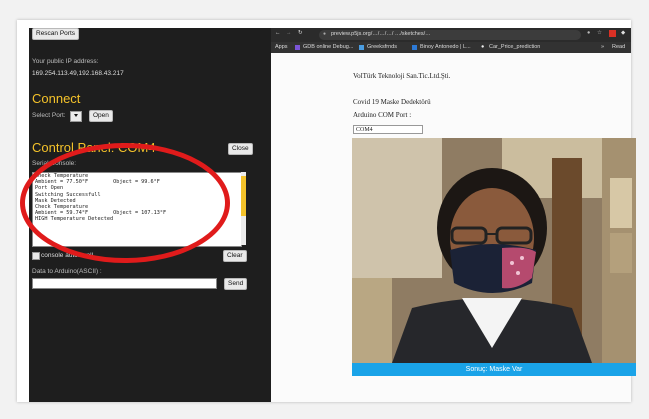 The height and width of the screenshot is (419, 649). Describe the element at coordinates (588, 33) in the screenshot. I see `key-icon: ●` at that location.